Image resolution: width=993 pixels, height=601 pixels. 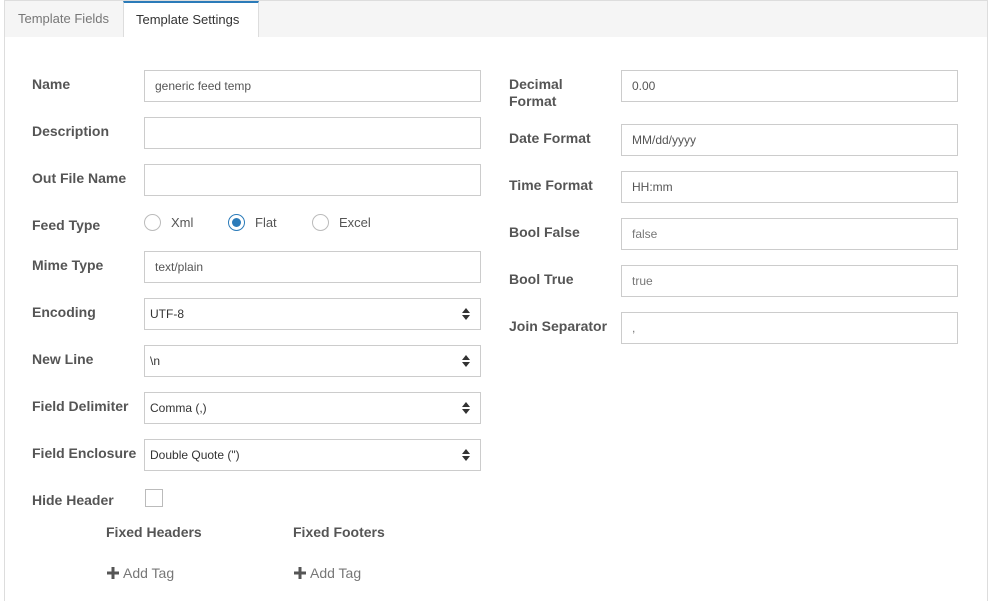 I want to click on new-line-value: \n, so click(x=155, y=361).